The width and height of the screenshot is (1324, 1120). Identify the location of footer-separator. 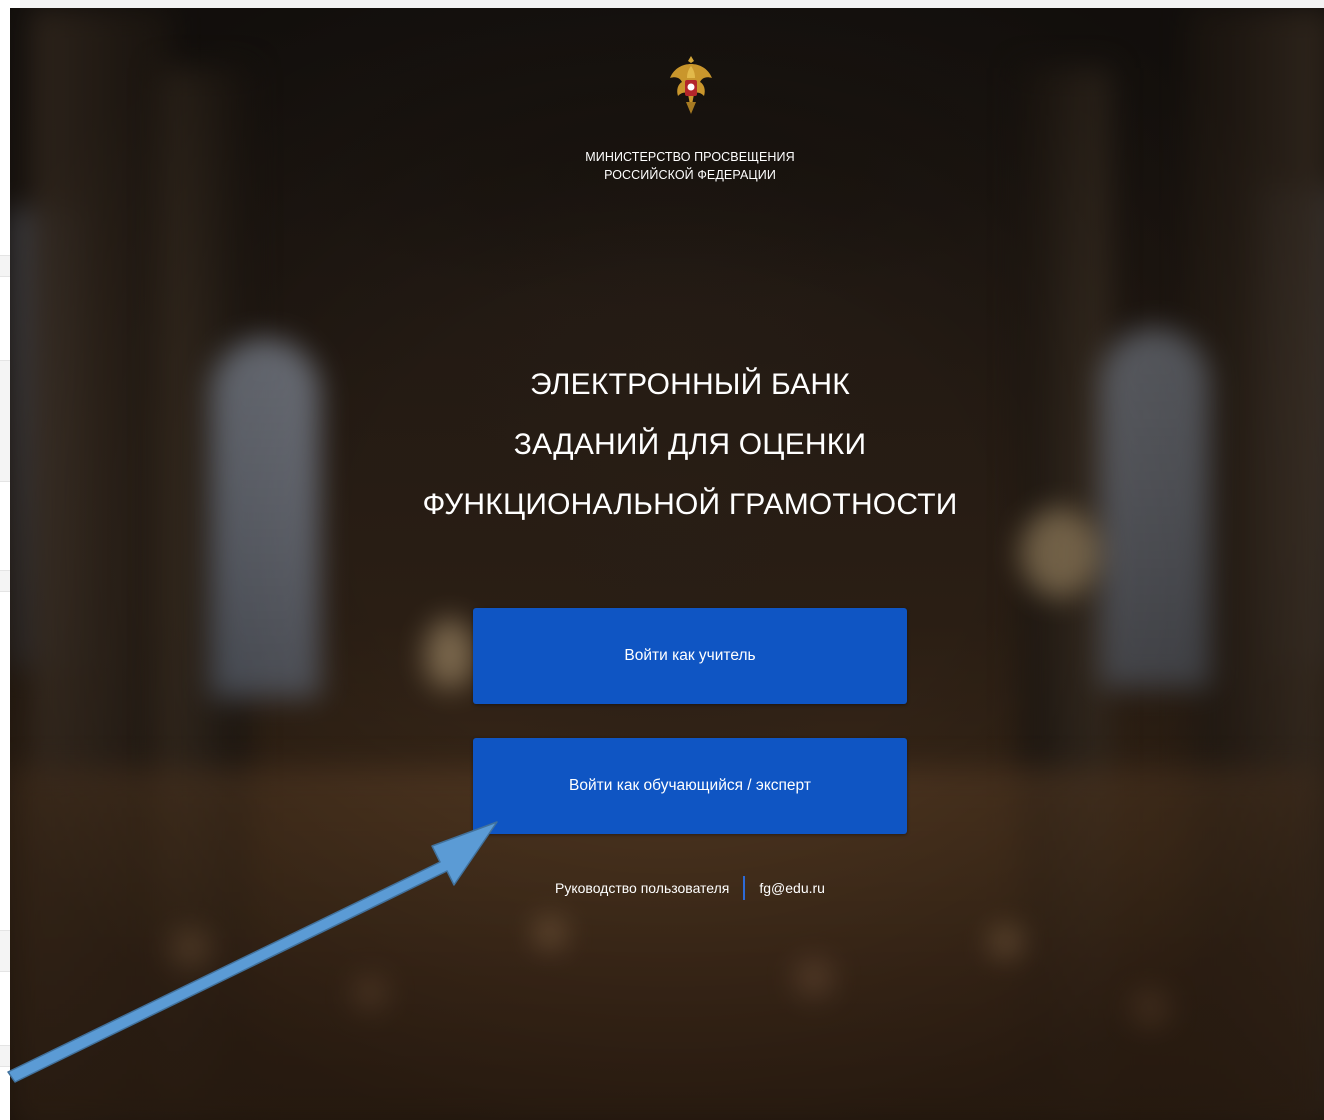
(744, 888).